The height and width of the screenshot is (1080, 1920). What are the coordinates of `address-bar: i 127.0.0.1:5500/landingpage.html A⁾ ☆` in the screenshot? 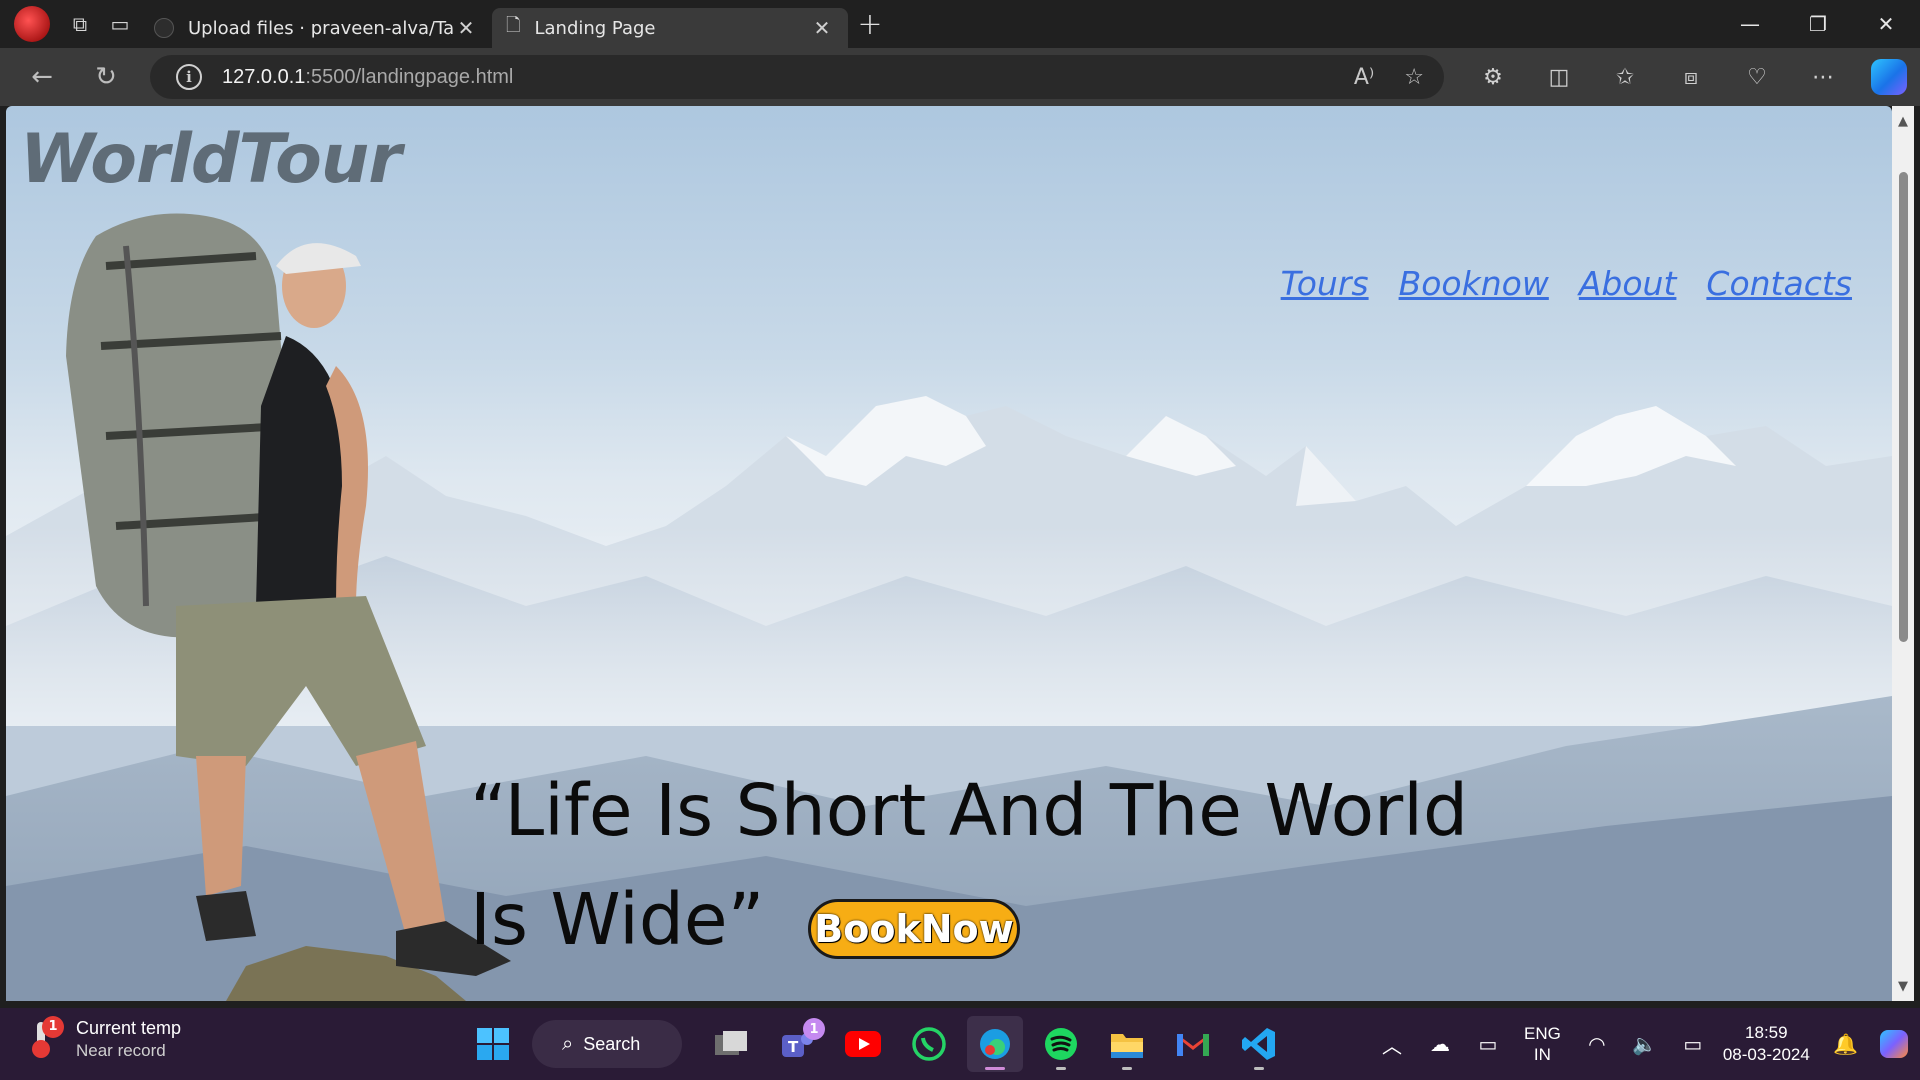 It's located at (797, 77).